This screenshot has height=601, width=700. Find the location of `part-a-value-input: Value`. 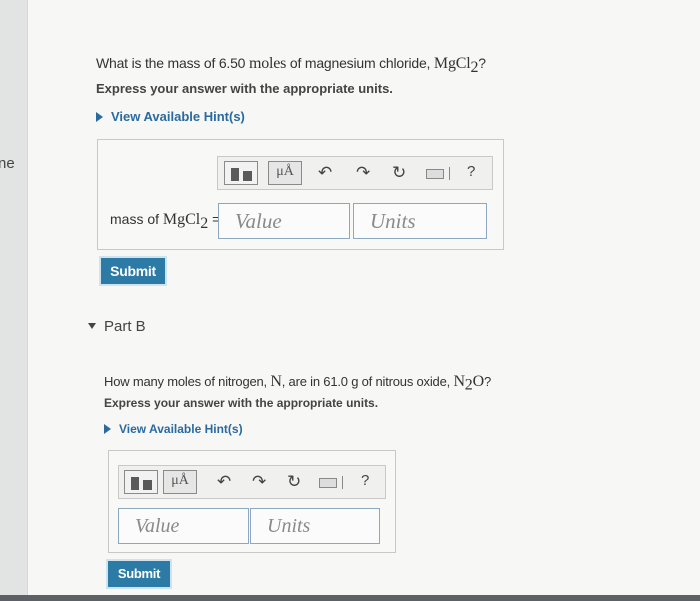

part-a-value-input: Value is located at coordinates (284, 221).